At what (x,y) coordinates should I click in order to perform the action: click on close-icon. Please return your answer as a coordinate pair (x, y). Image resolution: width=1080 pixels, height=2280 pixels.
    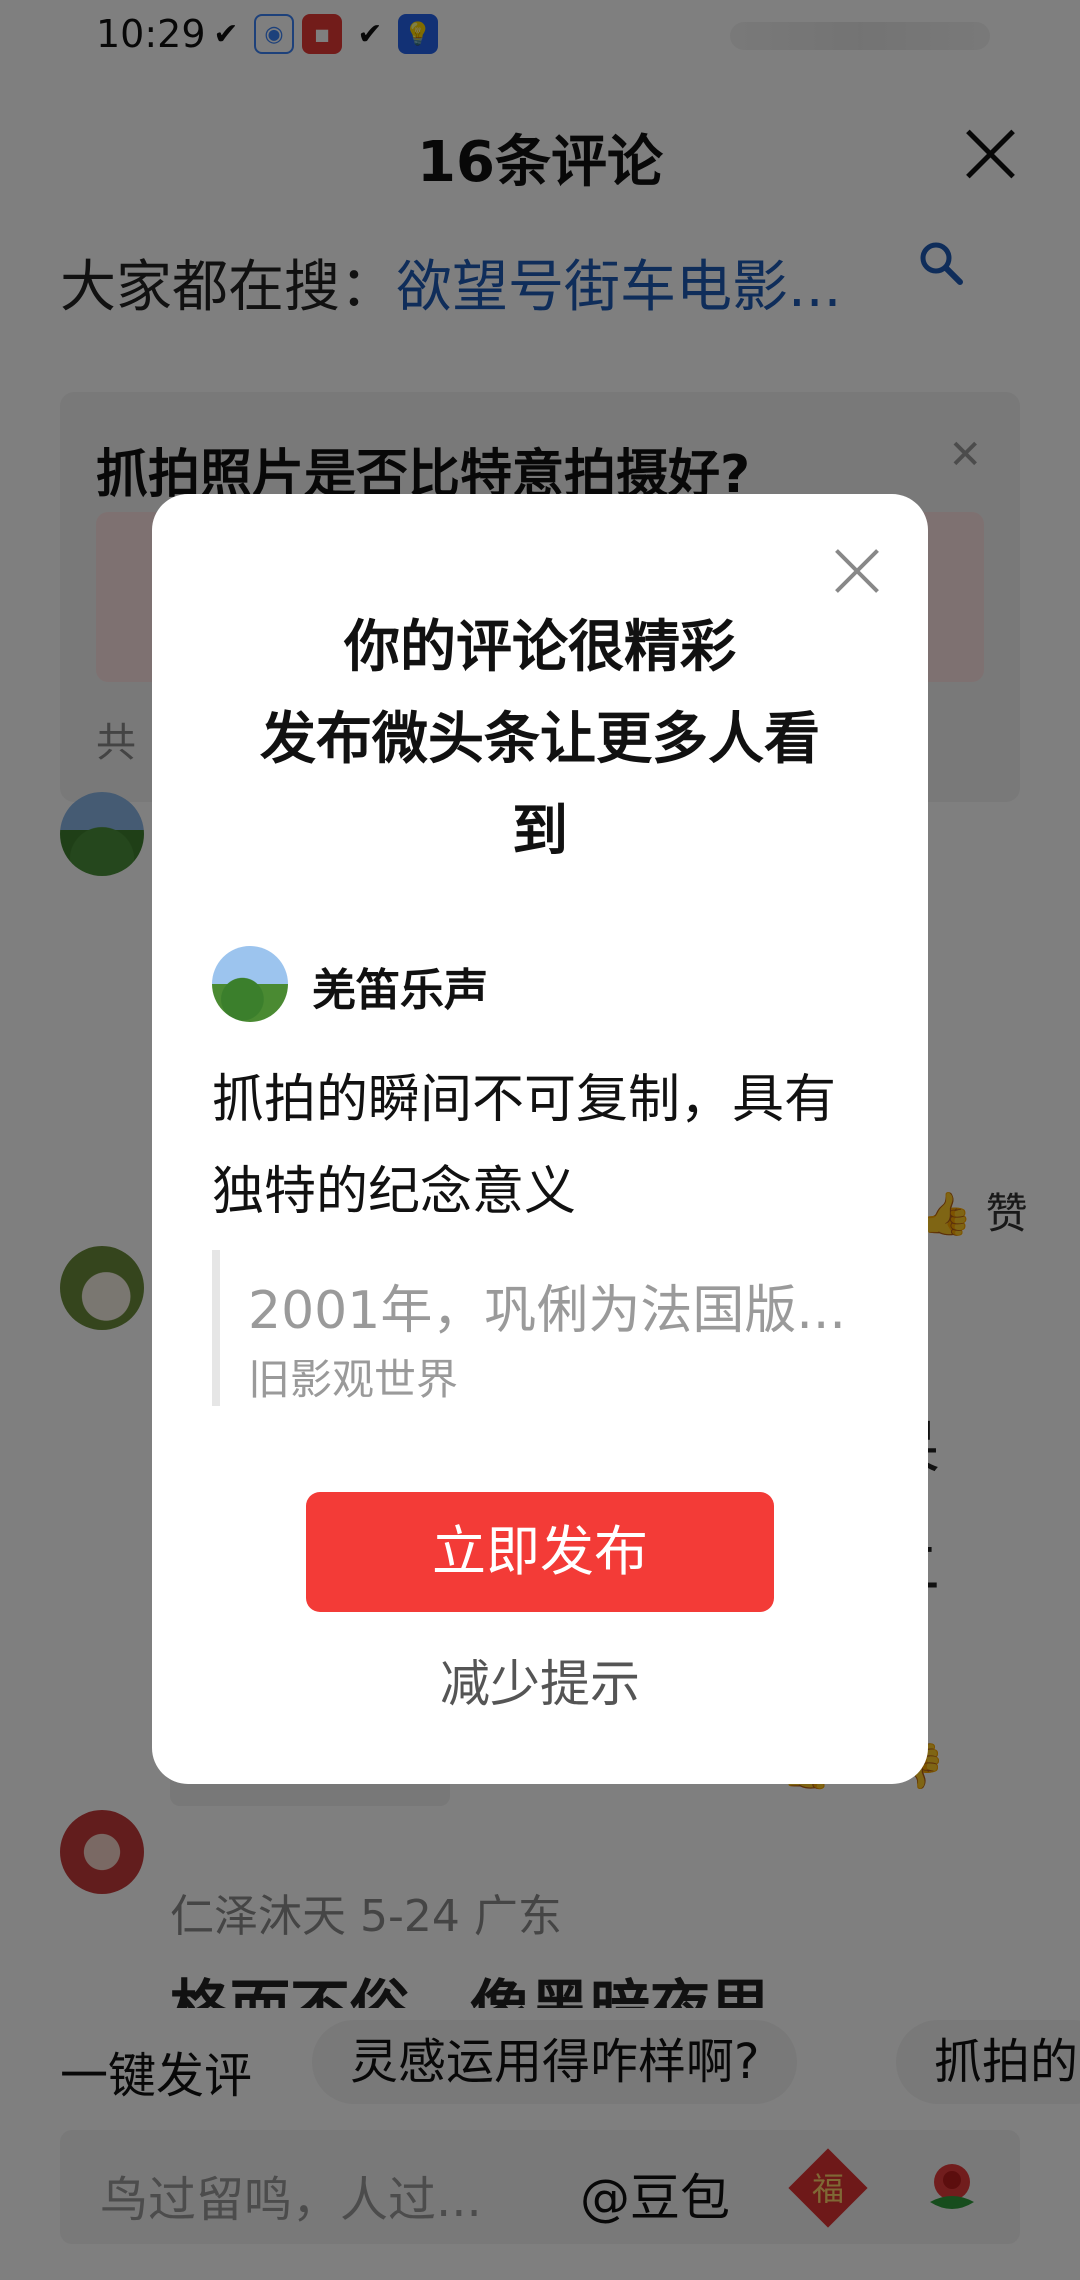
    Looking at the image, I should click on (857, 571).